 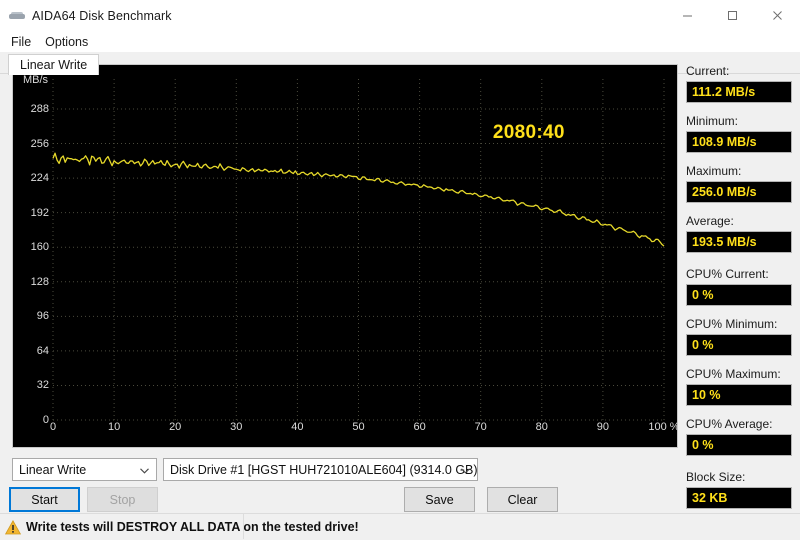 I want to click on tab-linear-write: Linear Write, so click(x=54, y=64).